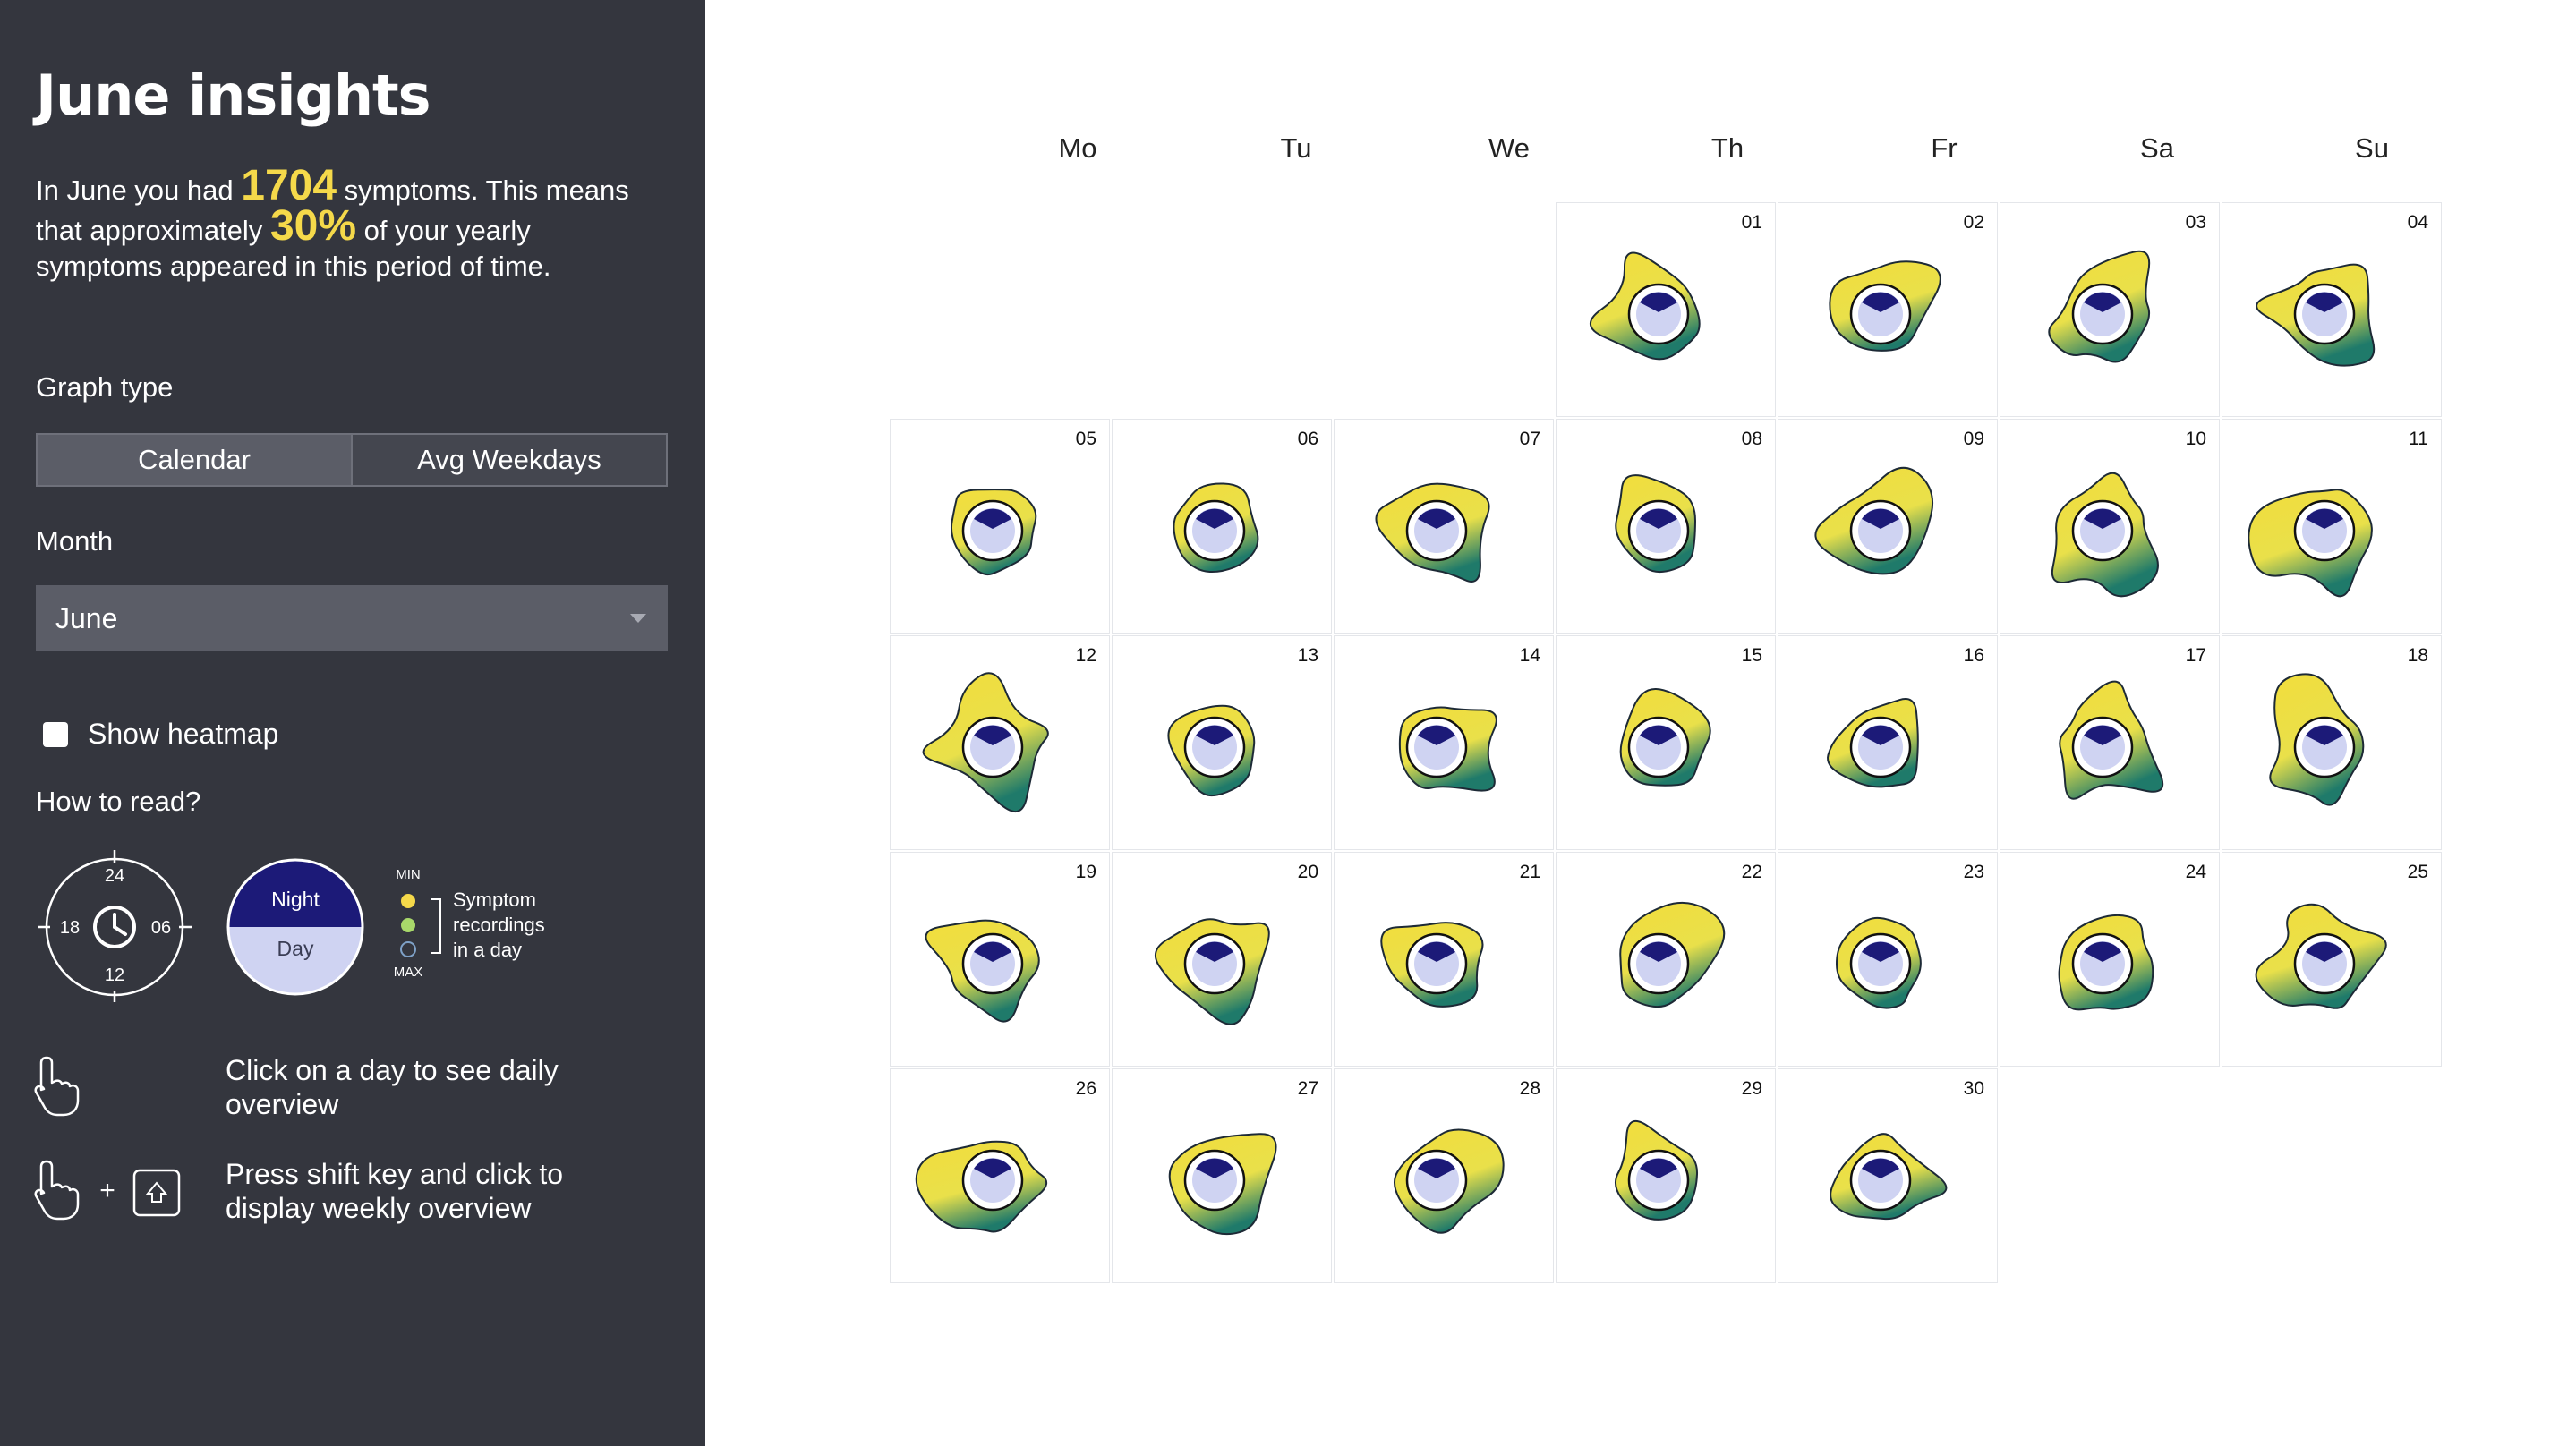  I want to click on calendar-day-26: 26, so click(1000, 1175).